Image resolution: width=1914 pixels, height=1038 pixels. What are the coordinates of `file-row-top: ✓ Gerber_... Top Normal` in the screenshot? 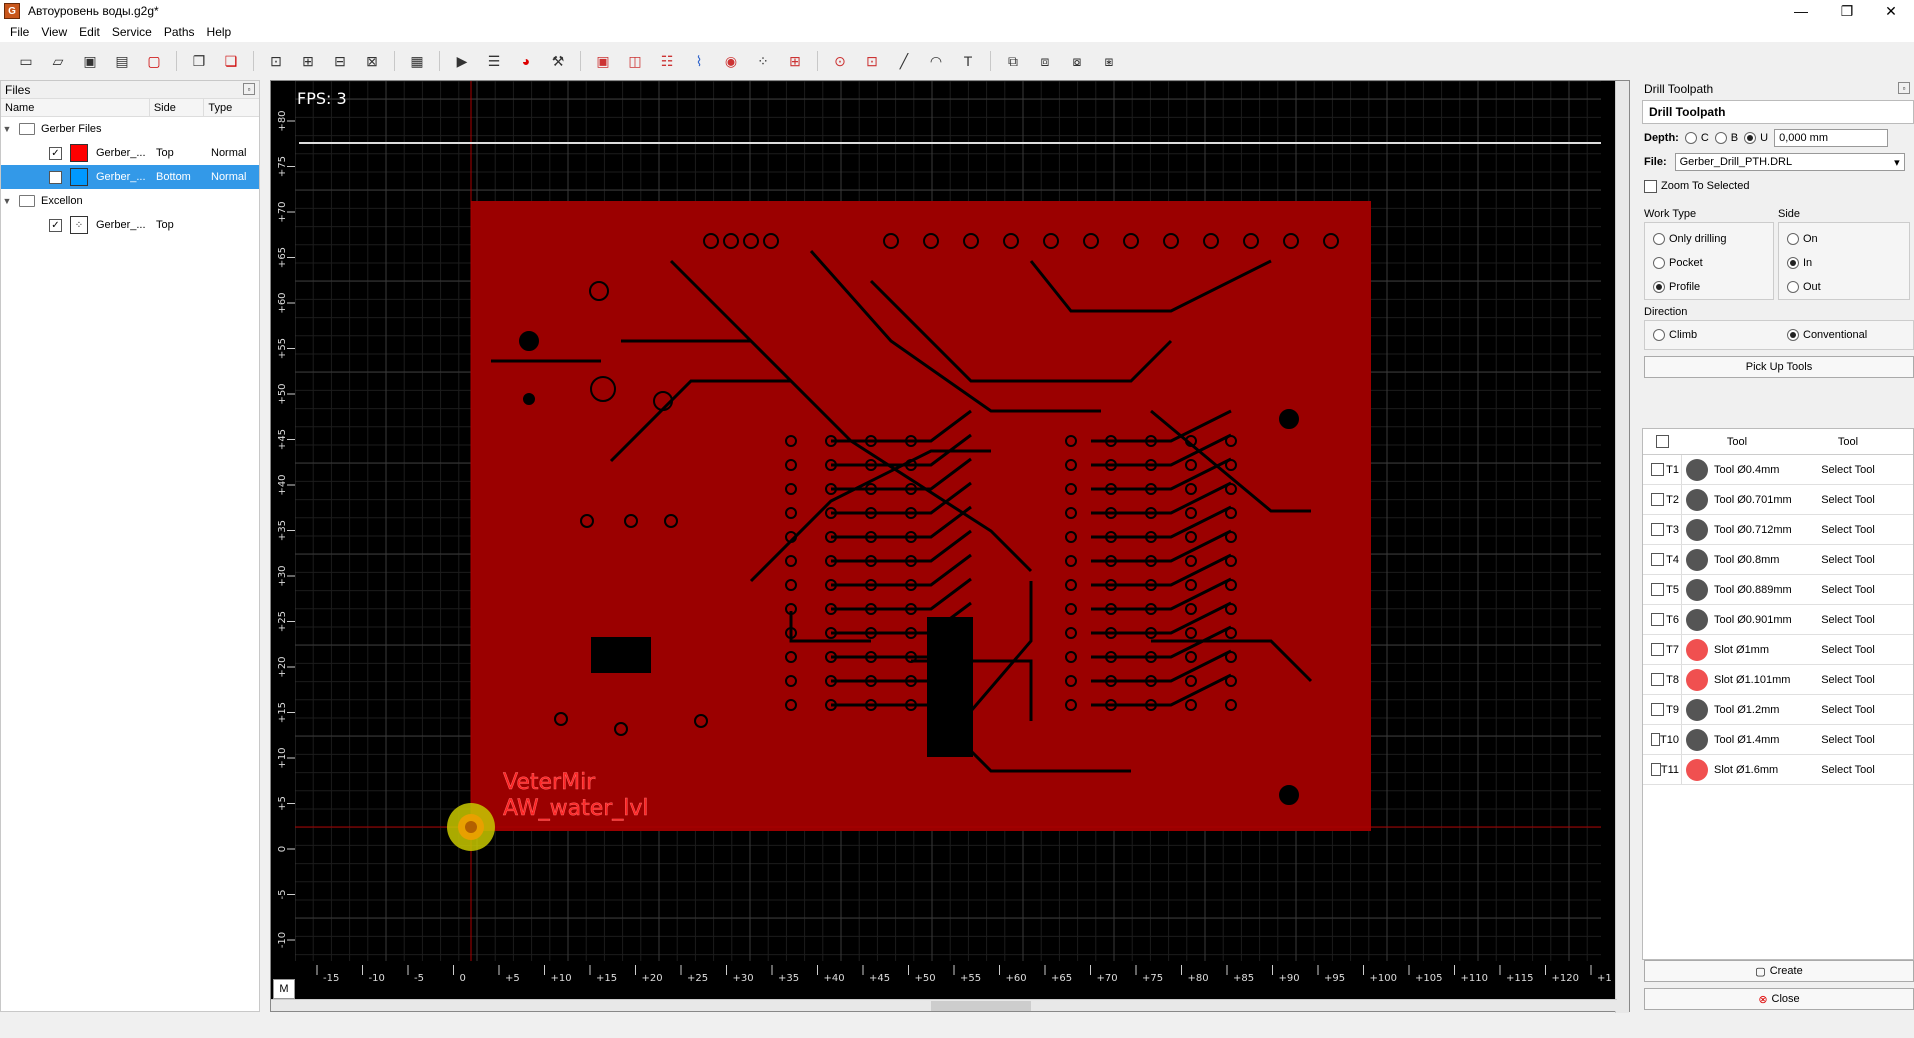 It's located at (130, 153).